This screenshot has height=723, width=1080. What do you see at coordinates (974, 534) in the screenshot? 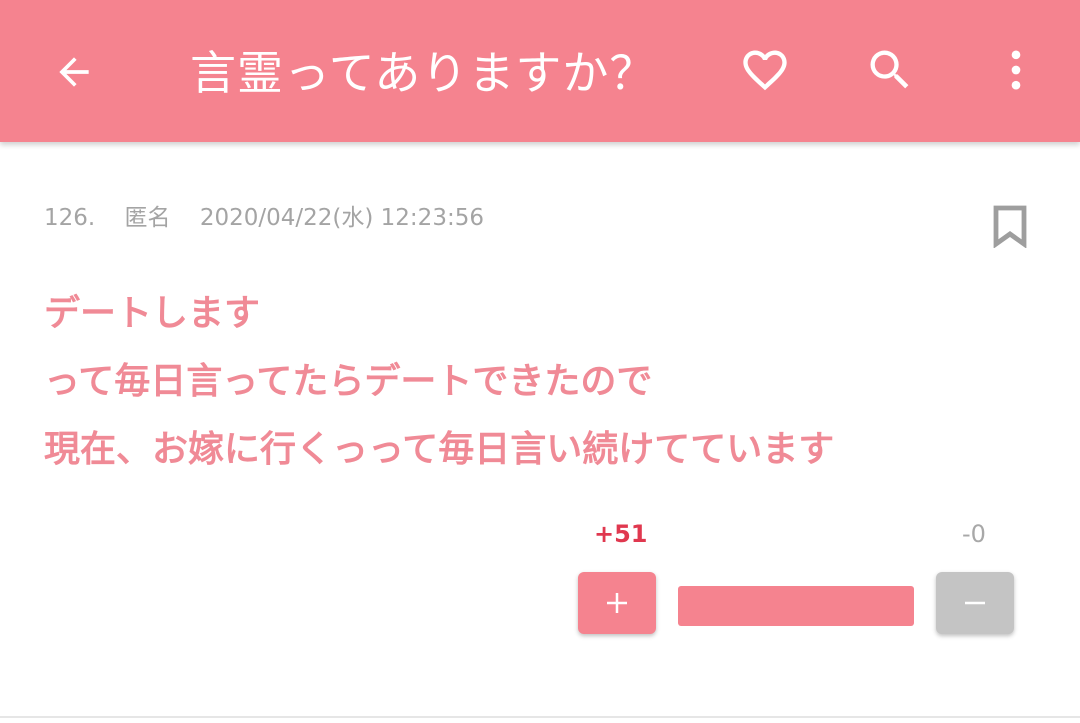
I see `minus-vote-count: -0` at bounding box center [974, 534].